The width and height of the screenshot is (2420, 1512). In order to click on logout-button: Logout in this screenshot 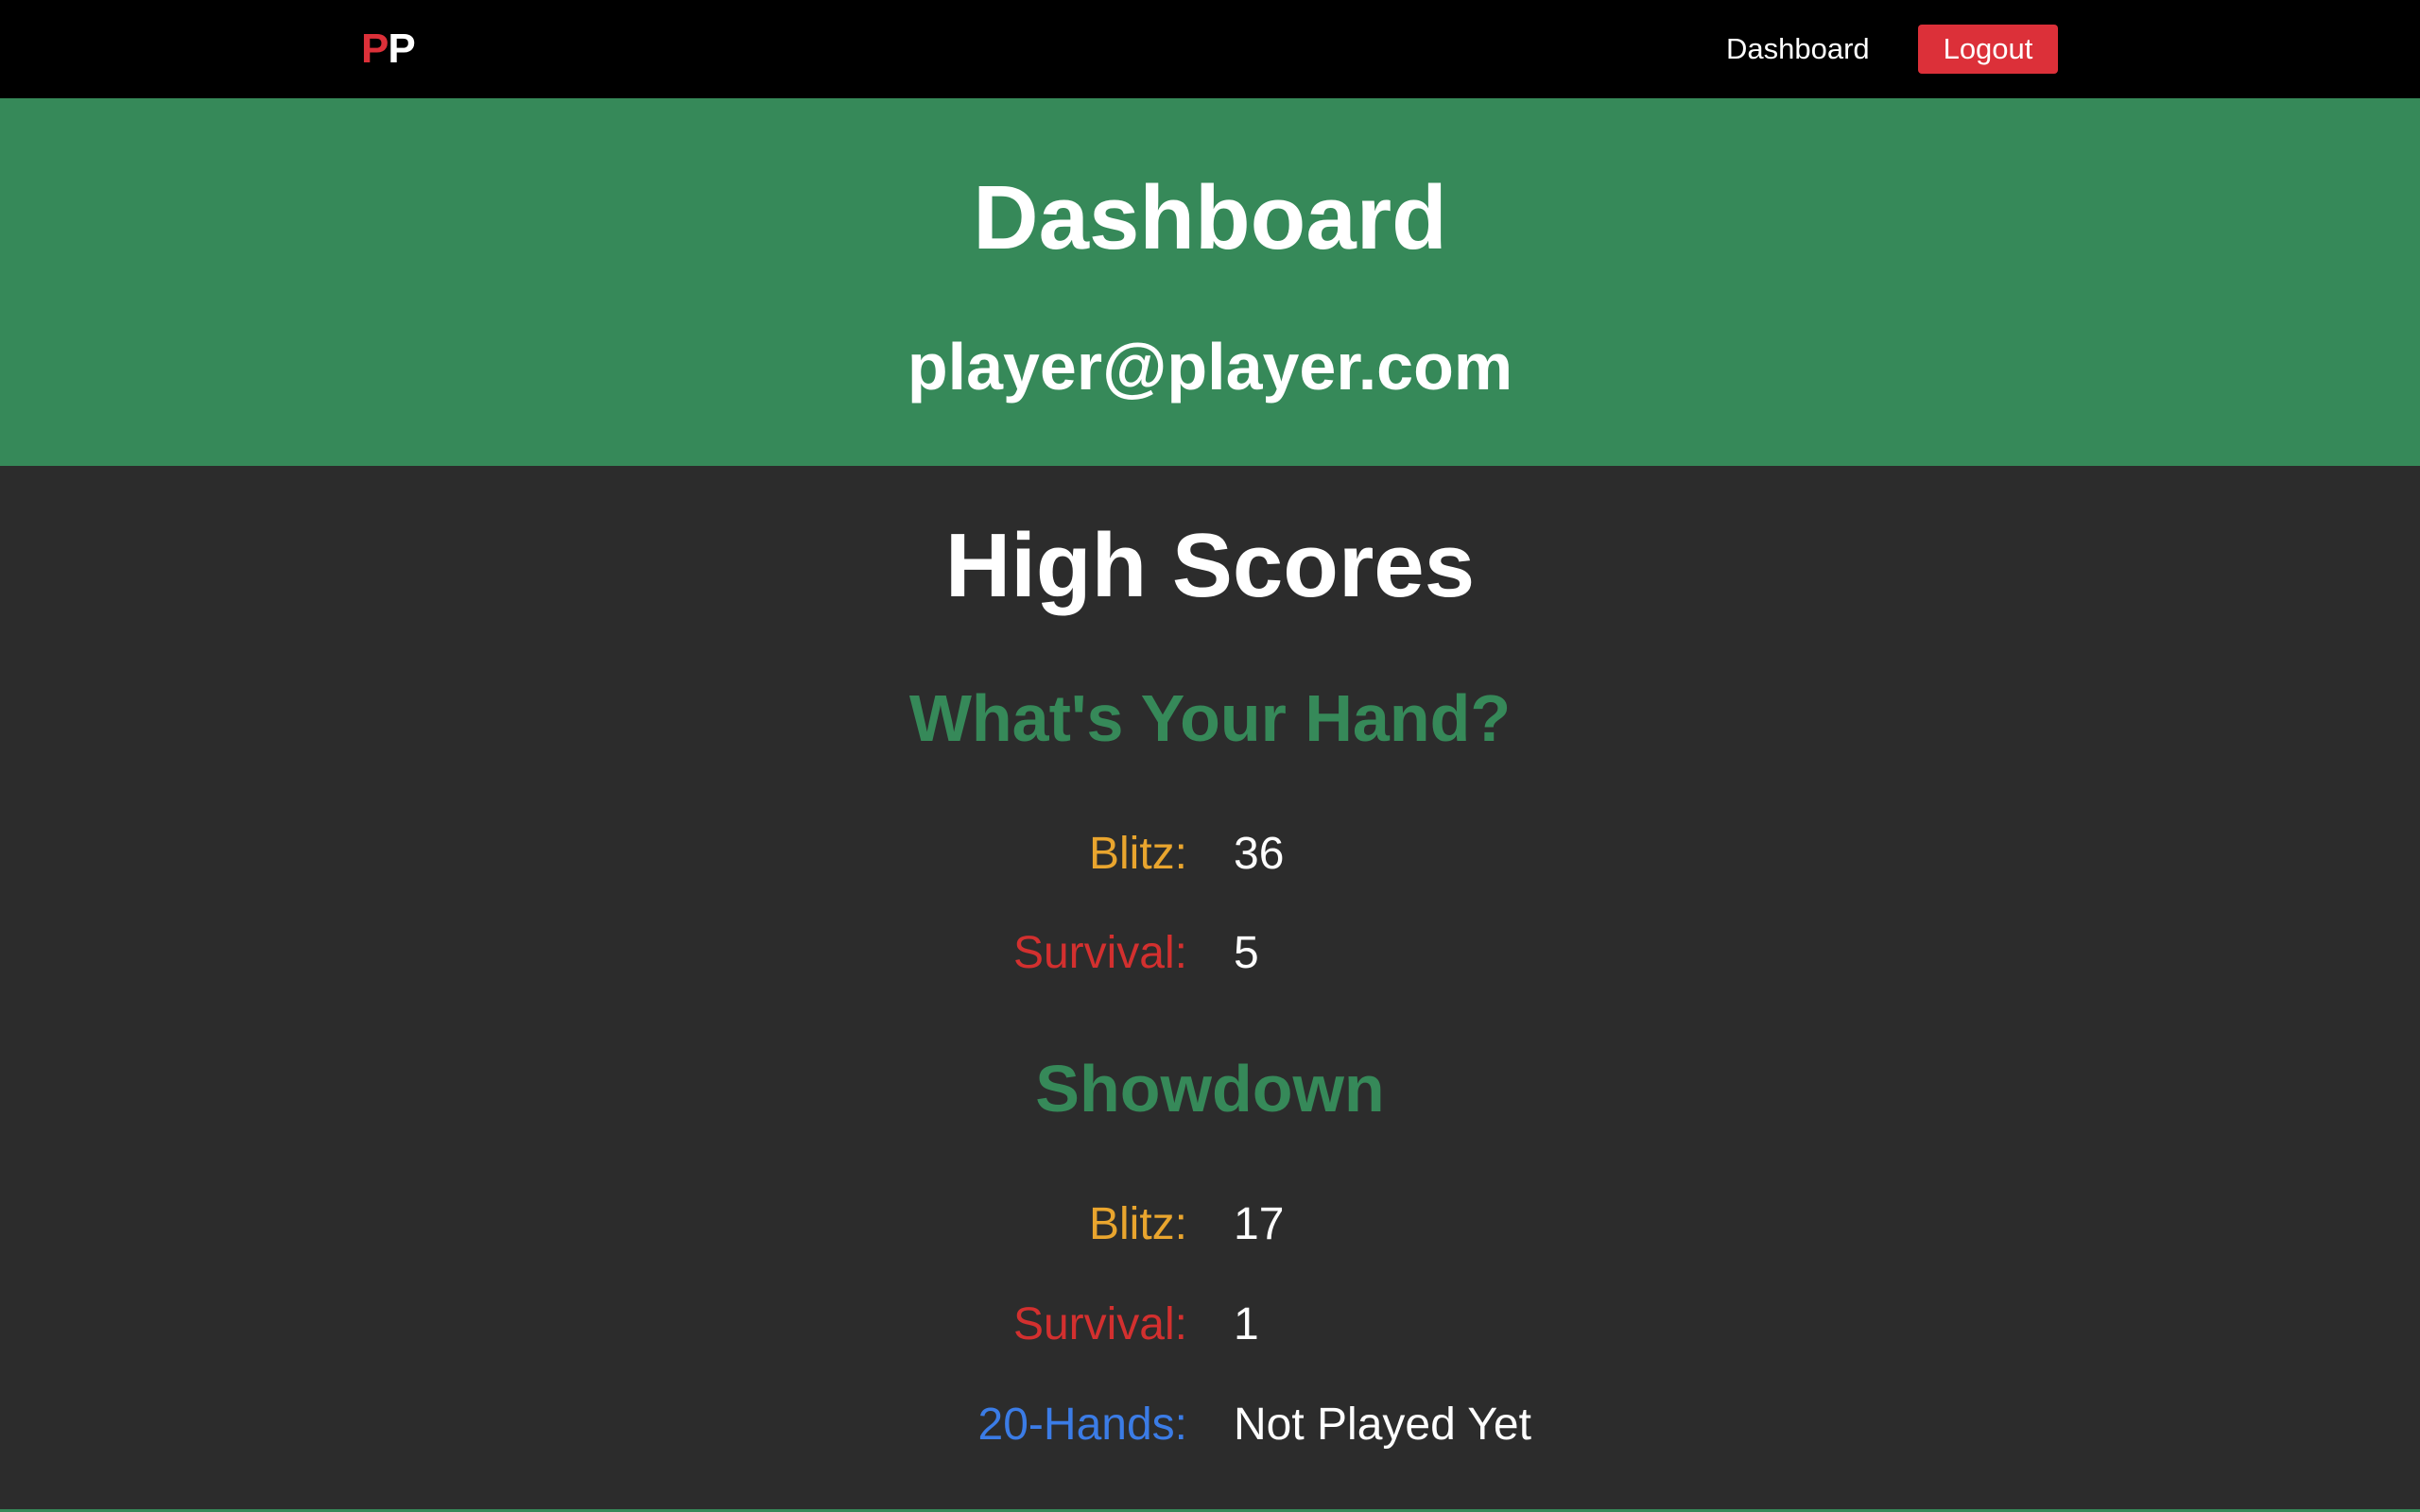, I will do `click(1988, 49)`.